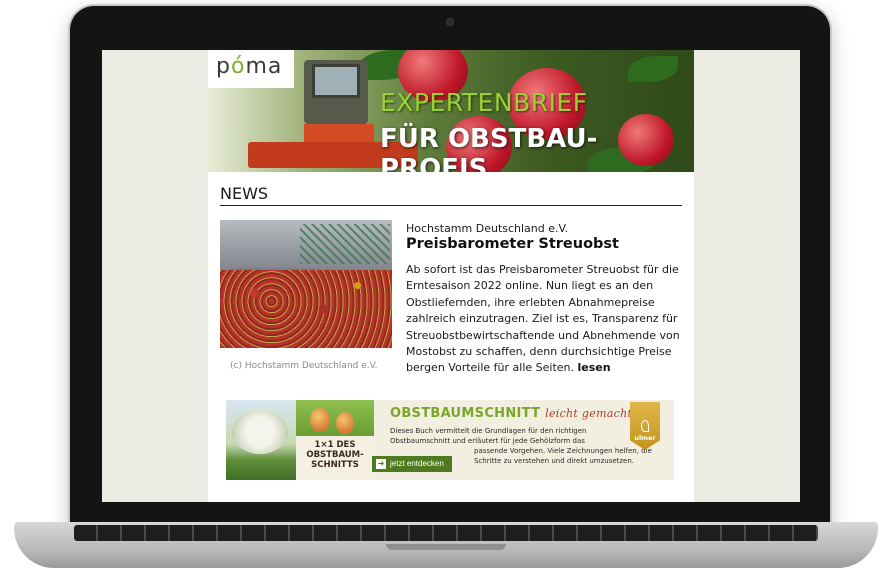 The width and height of the screenshot is (892, 573). I want to click on trackpad-notch, so click(446, 547).